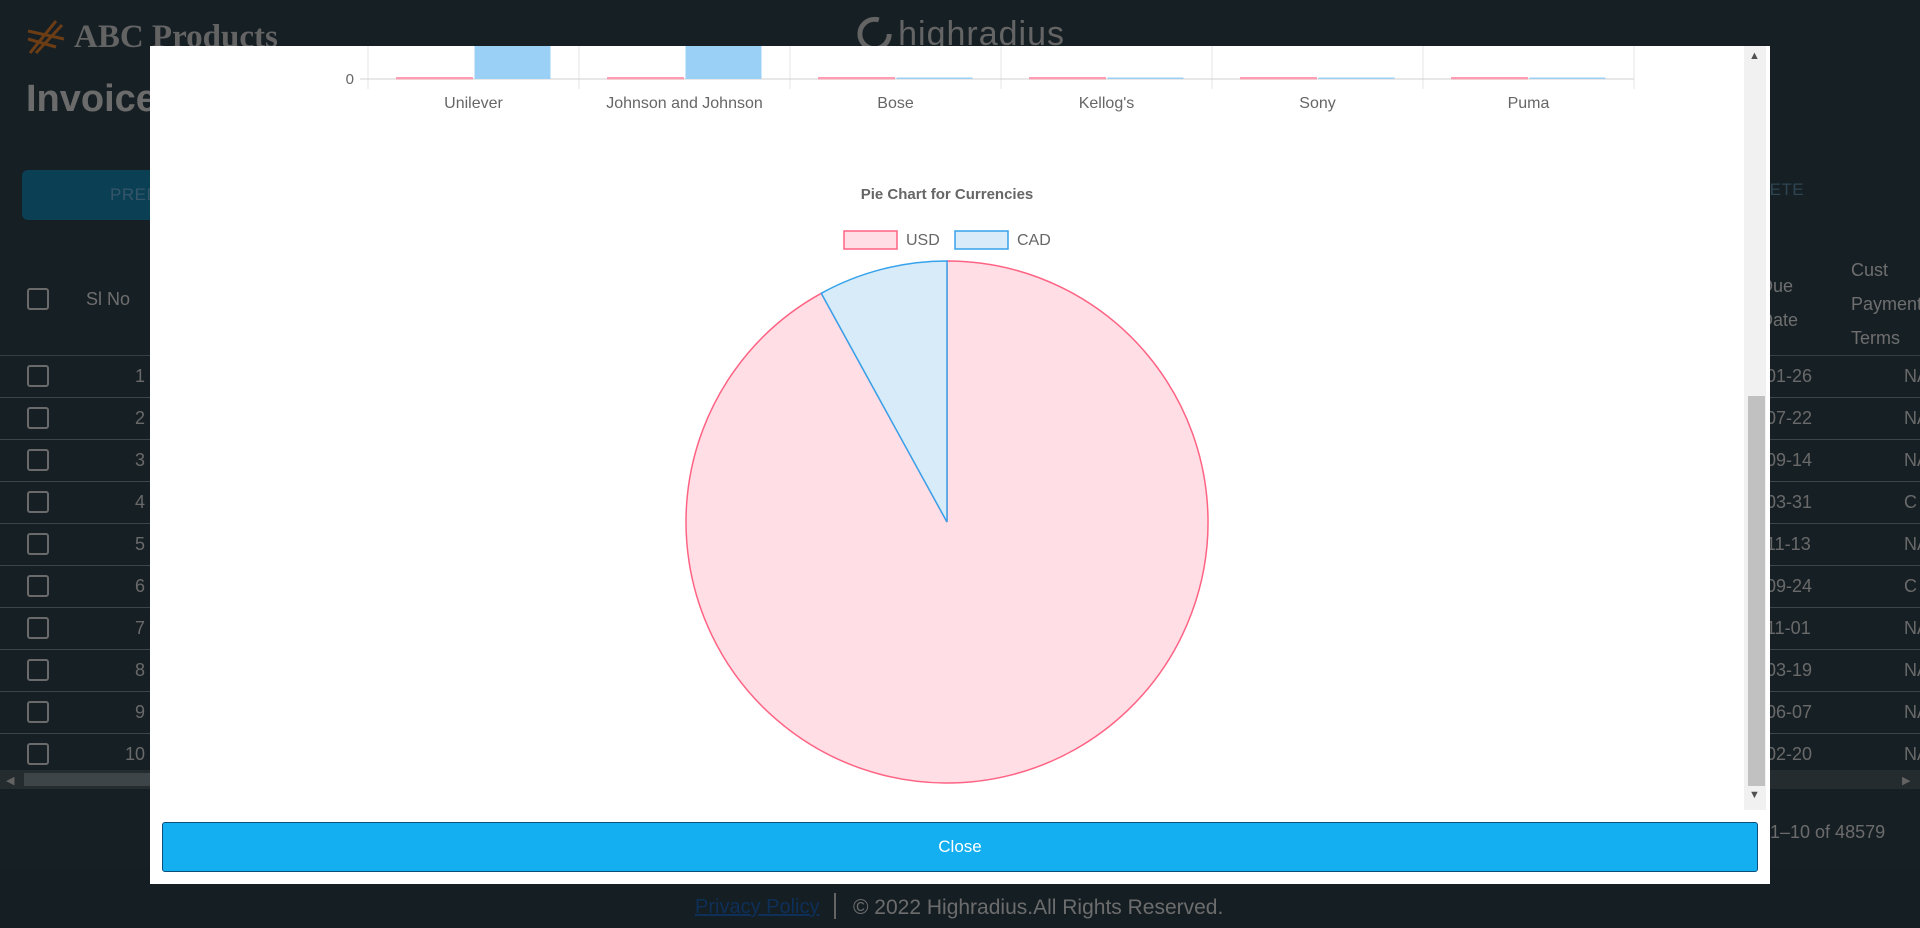  Describe the element at coordinates (895, 103) in the screenshot. I see `bar-chart-x-tick-label: Bose` at that location.